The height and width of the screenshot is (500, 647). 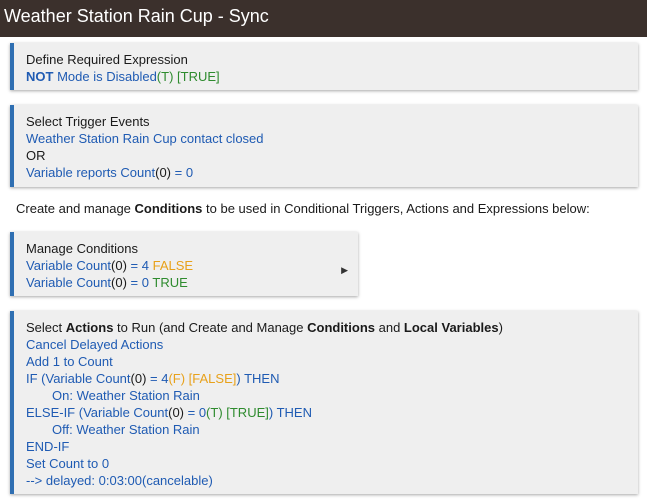 What do you see at coordinates (344, 270) in the screenshot?
I see `expand-arrow-icon: ▶` at bounding box center [344, 270].